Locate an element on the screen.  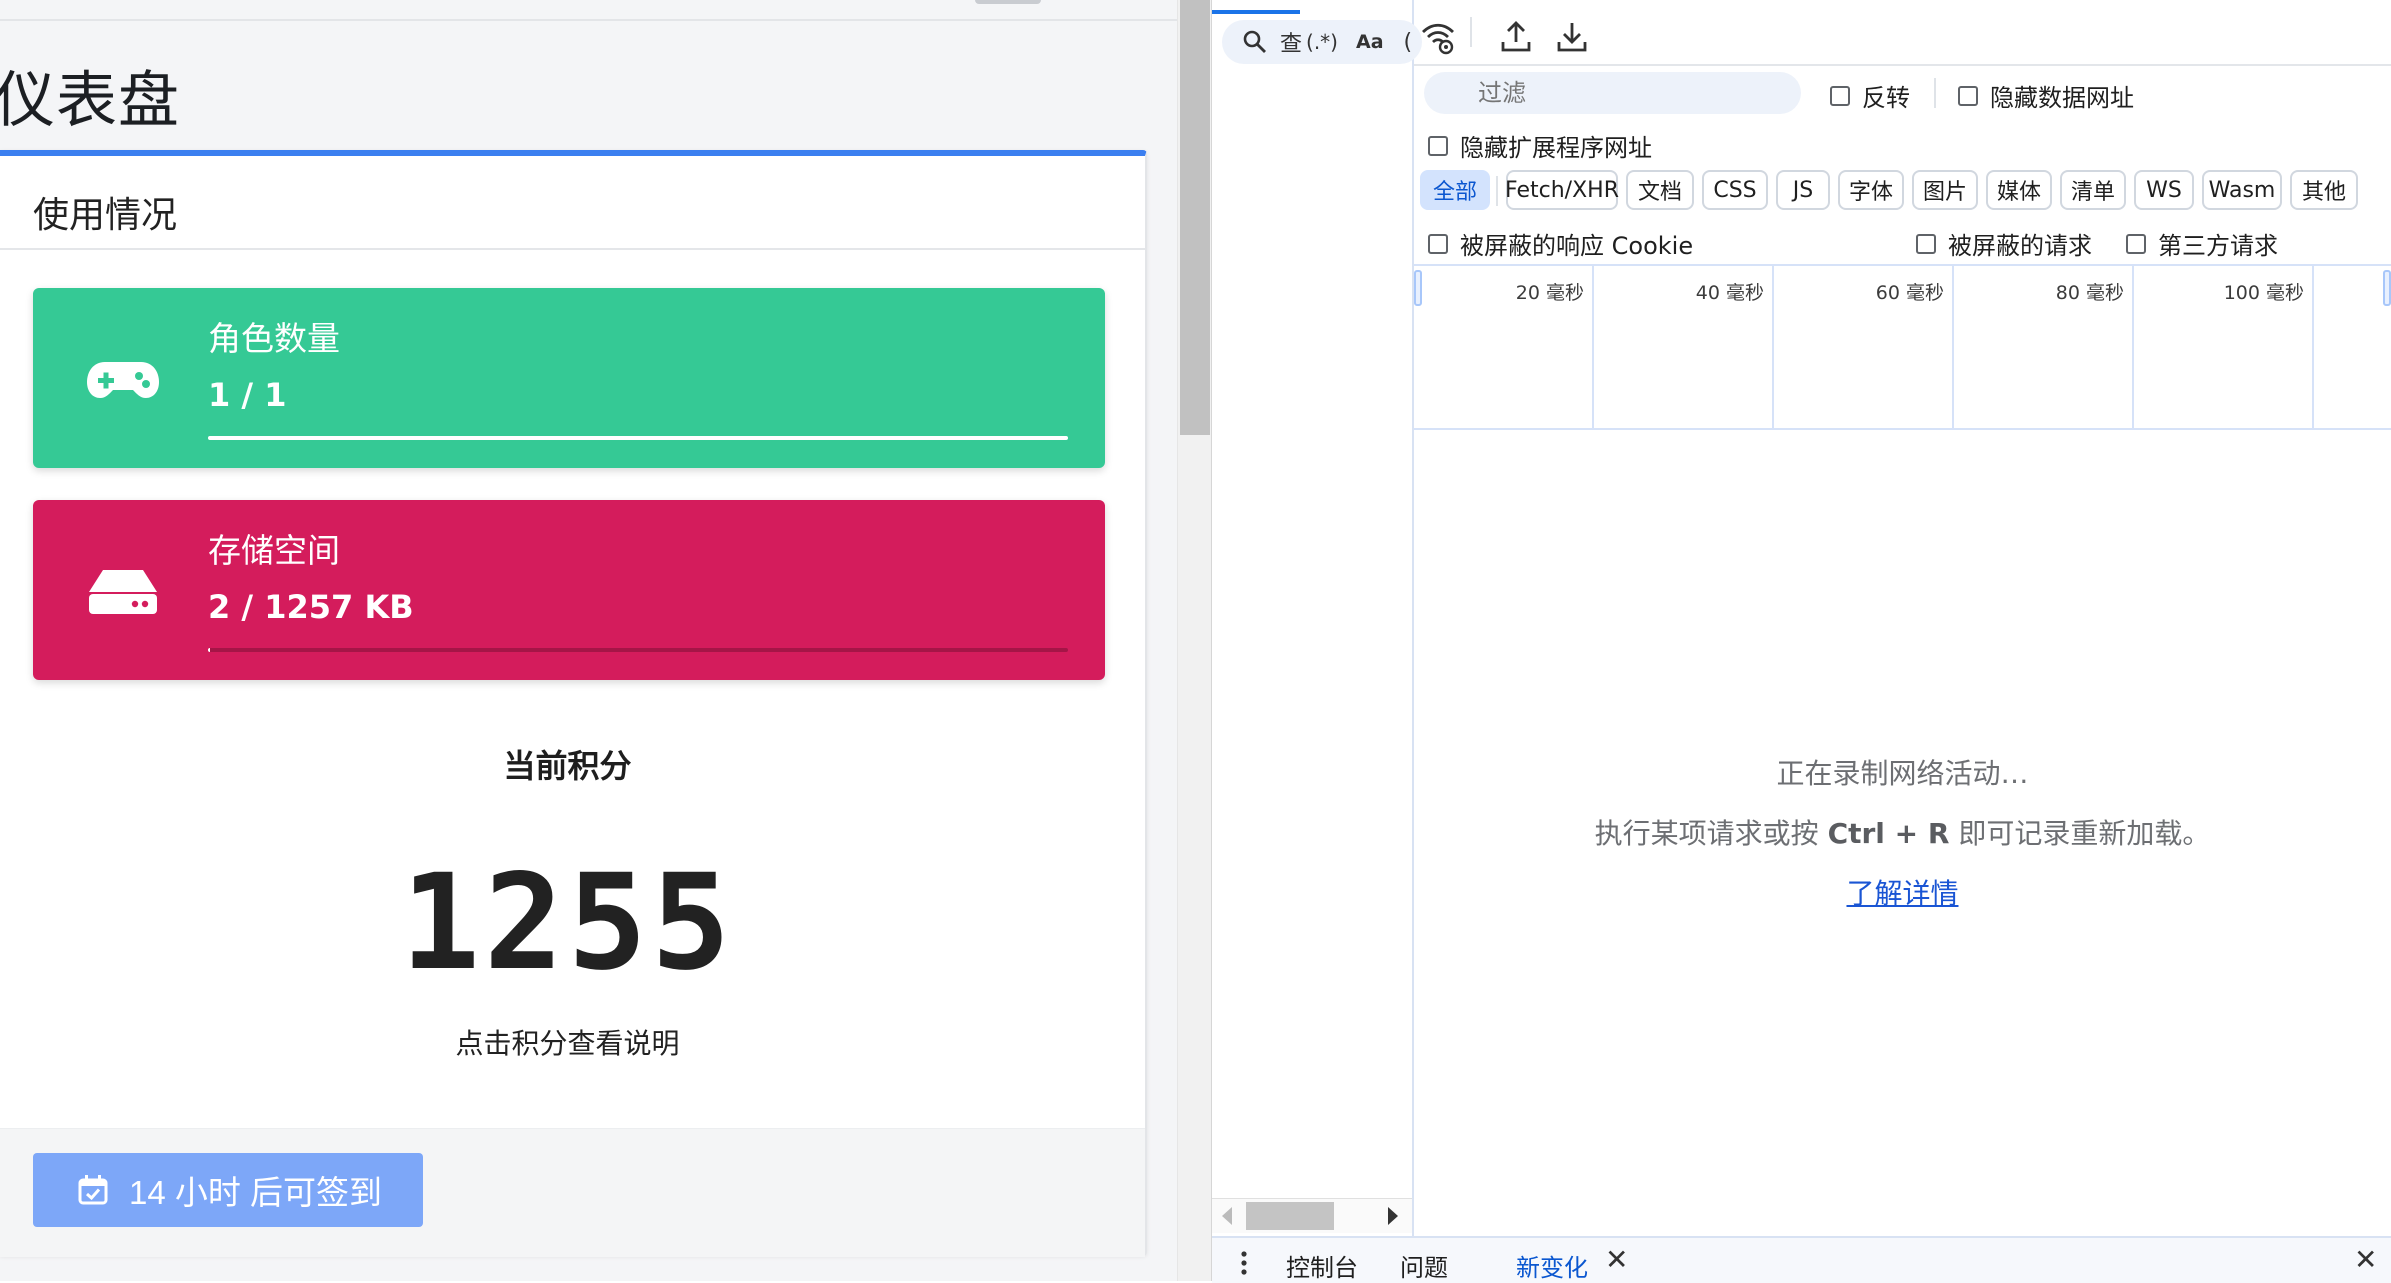
search-horizontal-scrollbar is located at coordinates (1312, 1215).